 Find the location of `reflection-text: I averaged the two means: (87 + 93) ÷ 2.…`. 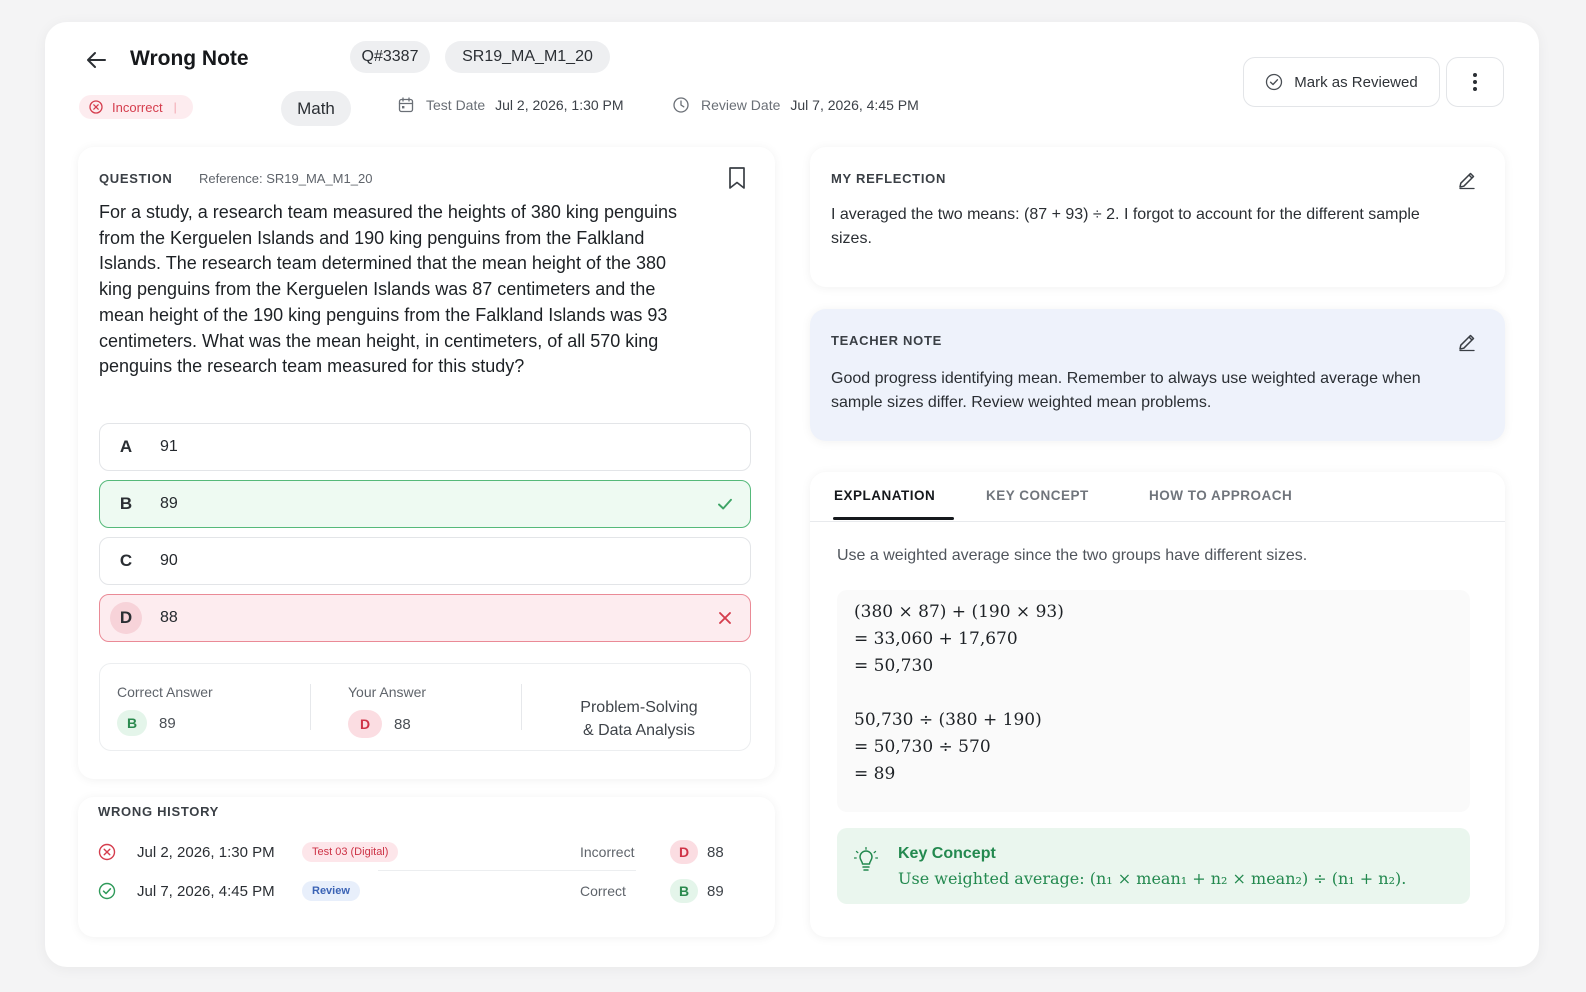

reflection-text: I averaged the two means: (87 + 93) ÷ 2.… is located at coordinates (1125, 226).